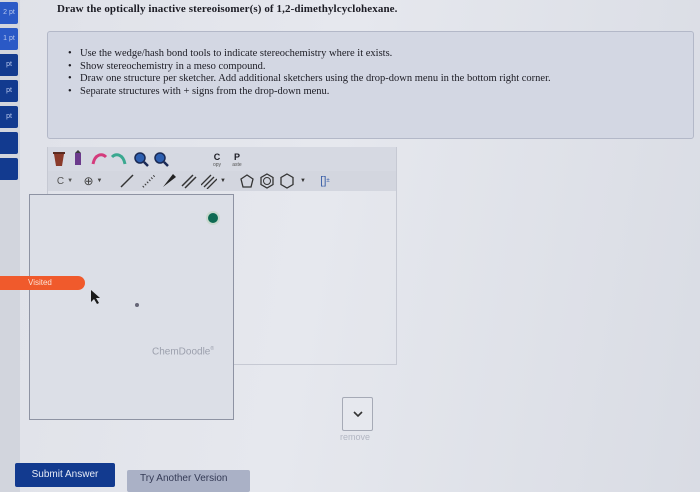  What do you see at coordinates (131, 307) in the screenshot?
I see `sketcher-canvas` at bounding box center [131, 307].